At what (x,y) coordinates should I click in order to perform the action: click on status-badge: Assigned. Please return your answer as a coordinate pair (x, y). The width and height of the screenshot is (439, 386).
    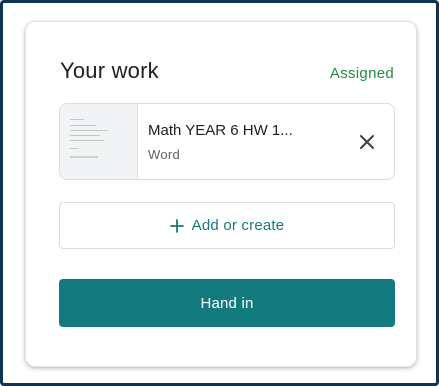
    Looking at the image, I should click on (361, 73).